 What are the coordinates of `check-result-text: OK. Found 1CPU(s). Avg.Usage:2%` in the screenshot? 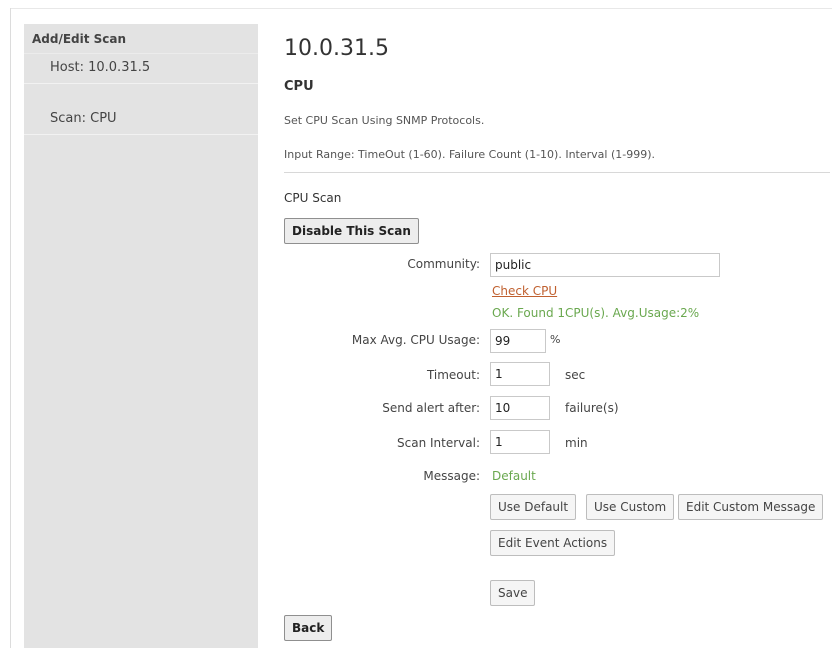 It's located at (596, 313).